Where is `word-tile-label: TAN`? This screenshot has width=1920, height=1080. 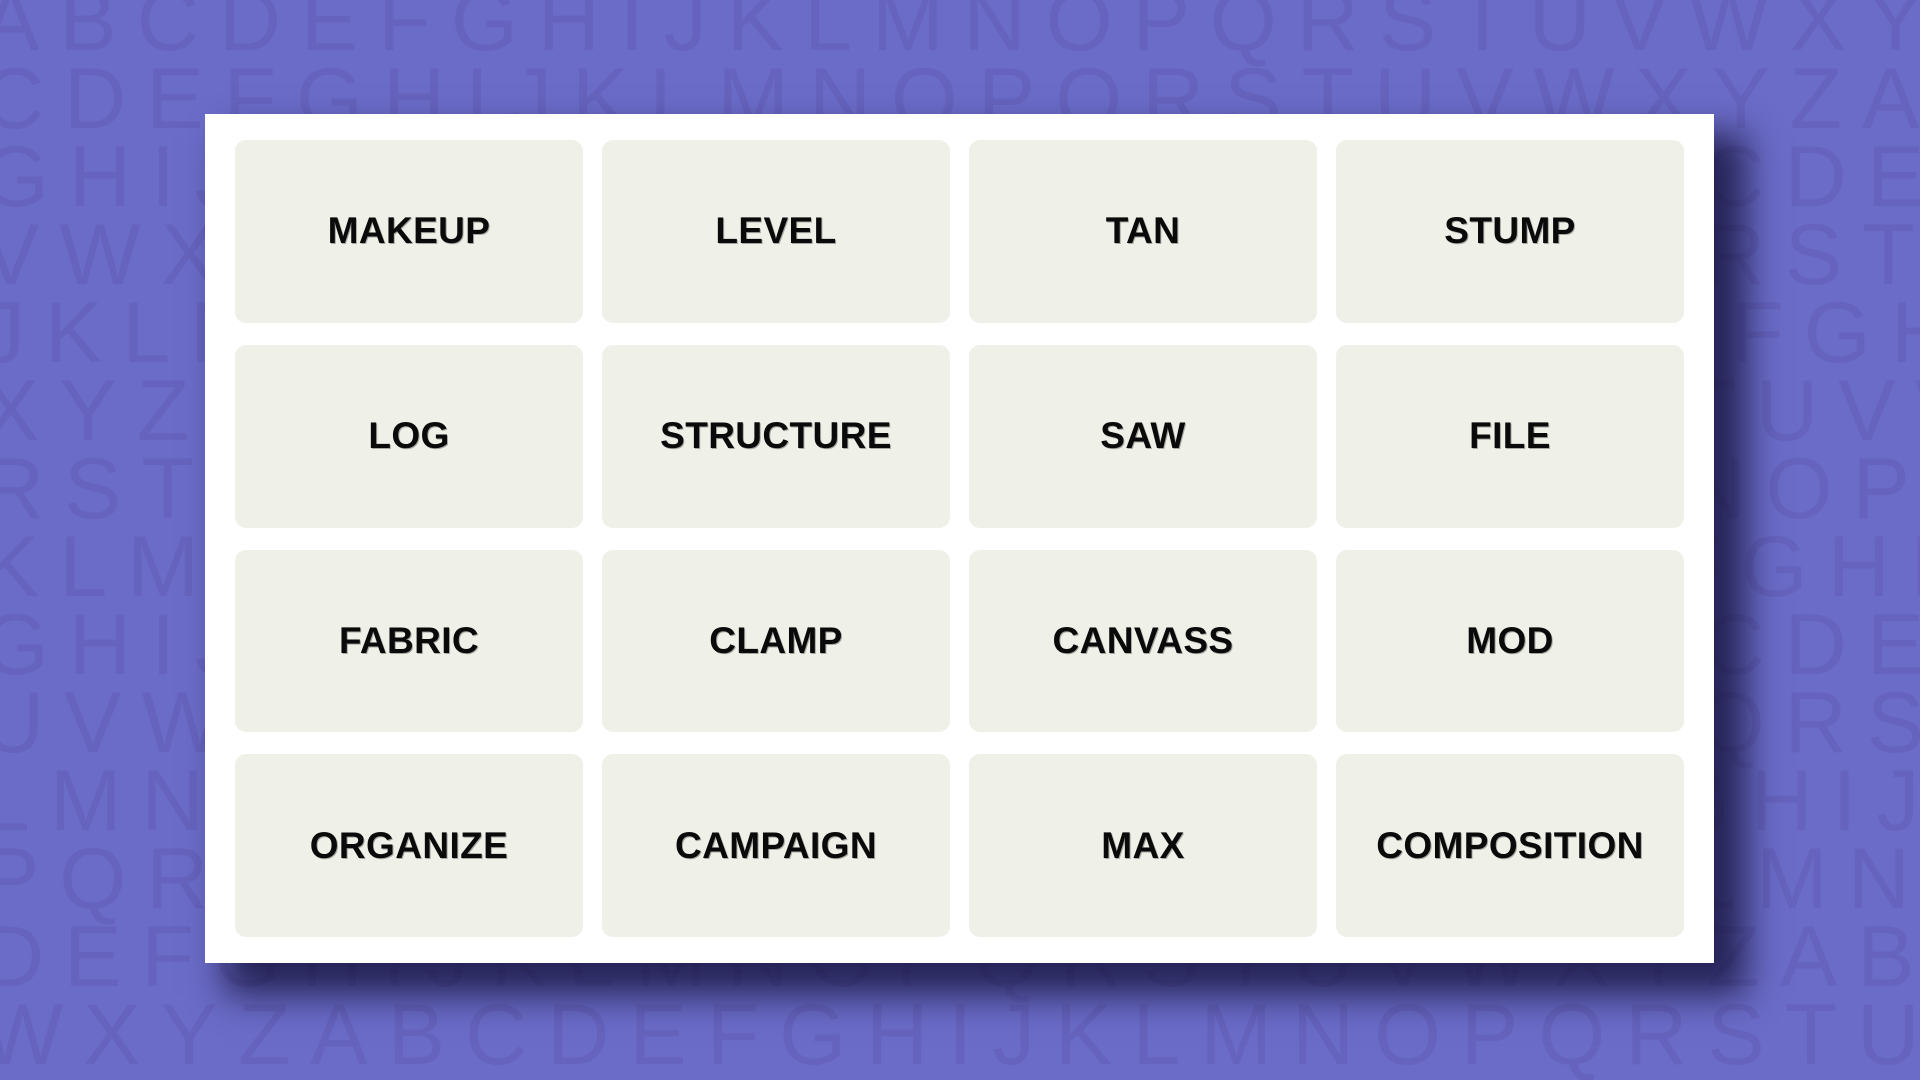 word-tile-label: TAN is located at coordinates (1143, 231).